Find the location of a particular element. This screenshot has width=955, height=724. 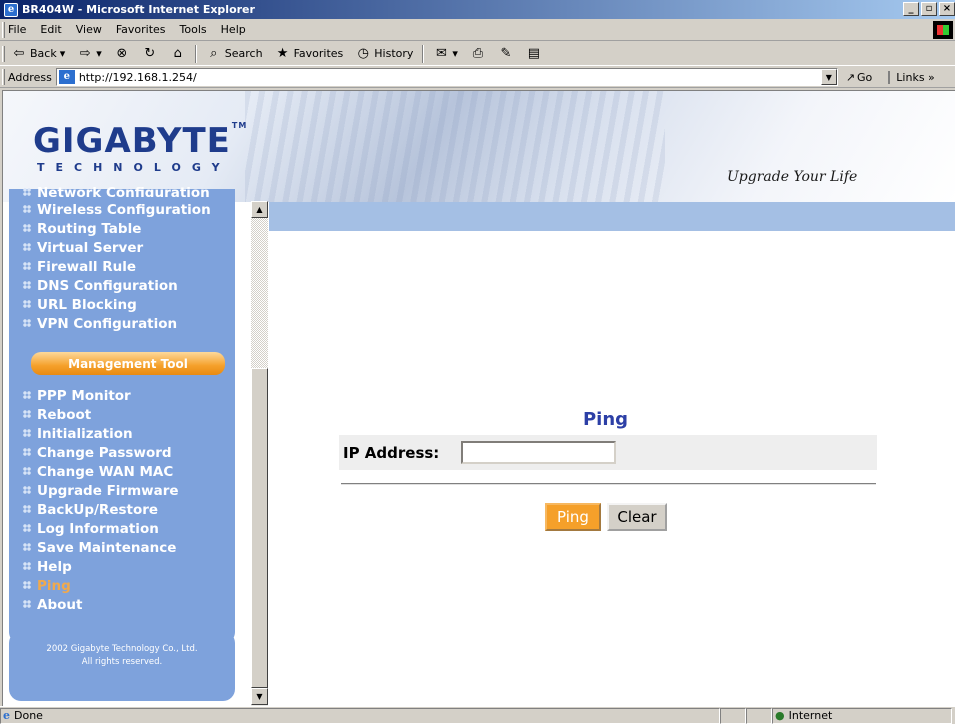

search-button: ⌕ Search is located at coordinates (234, 54).